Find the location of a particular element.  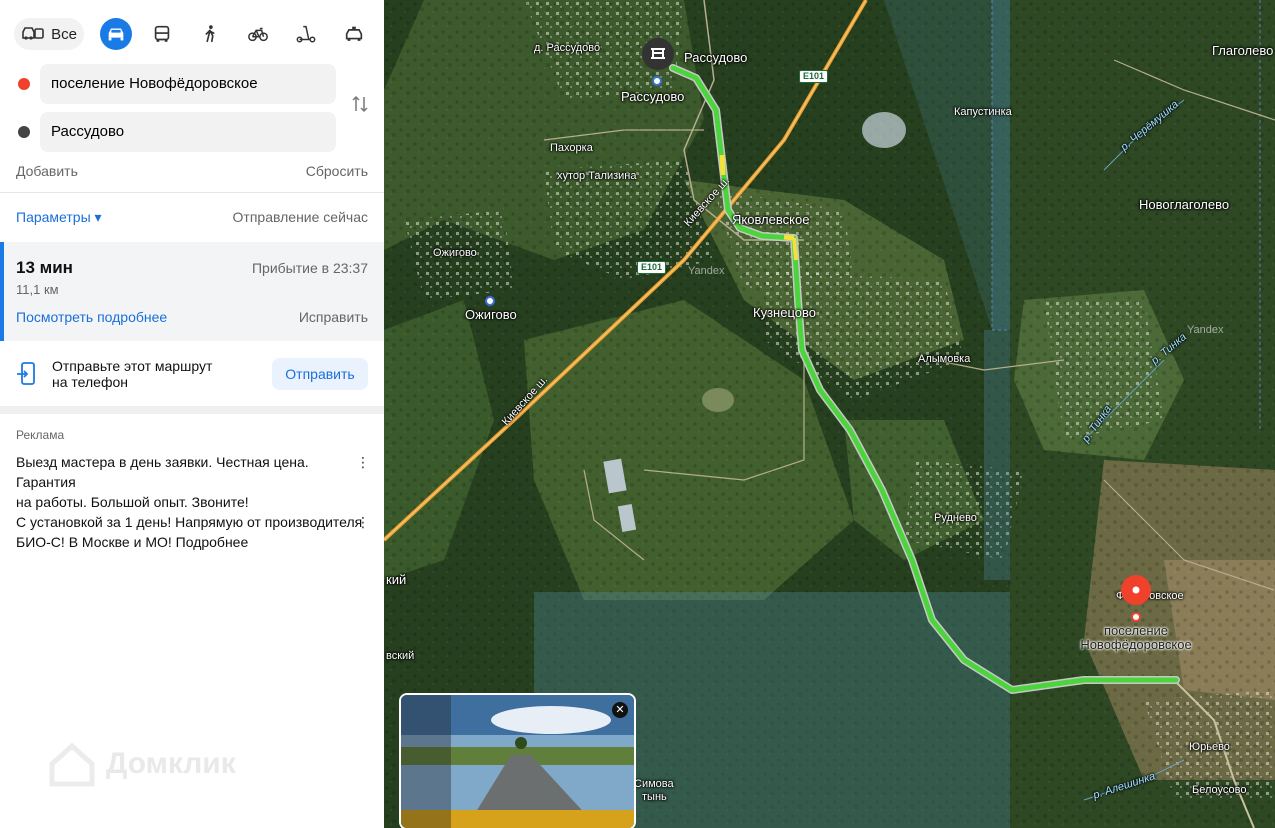

bus-icon is located at coordinates (162, 33).